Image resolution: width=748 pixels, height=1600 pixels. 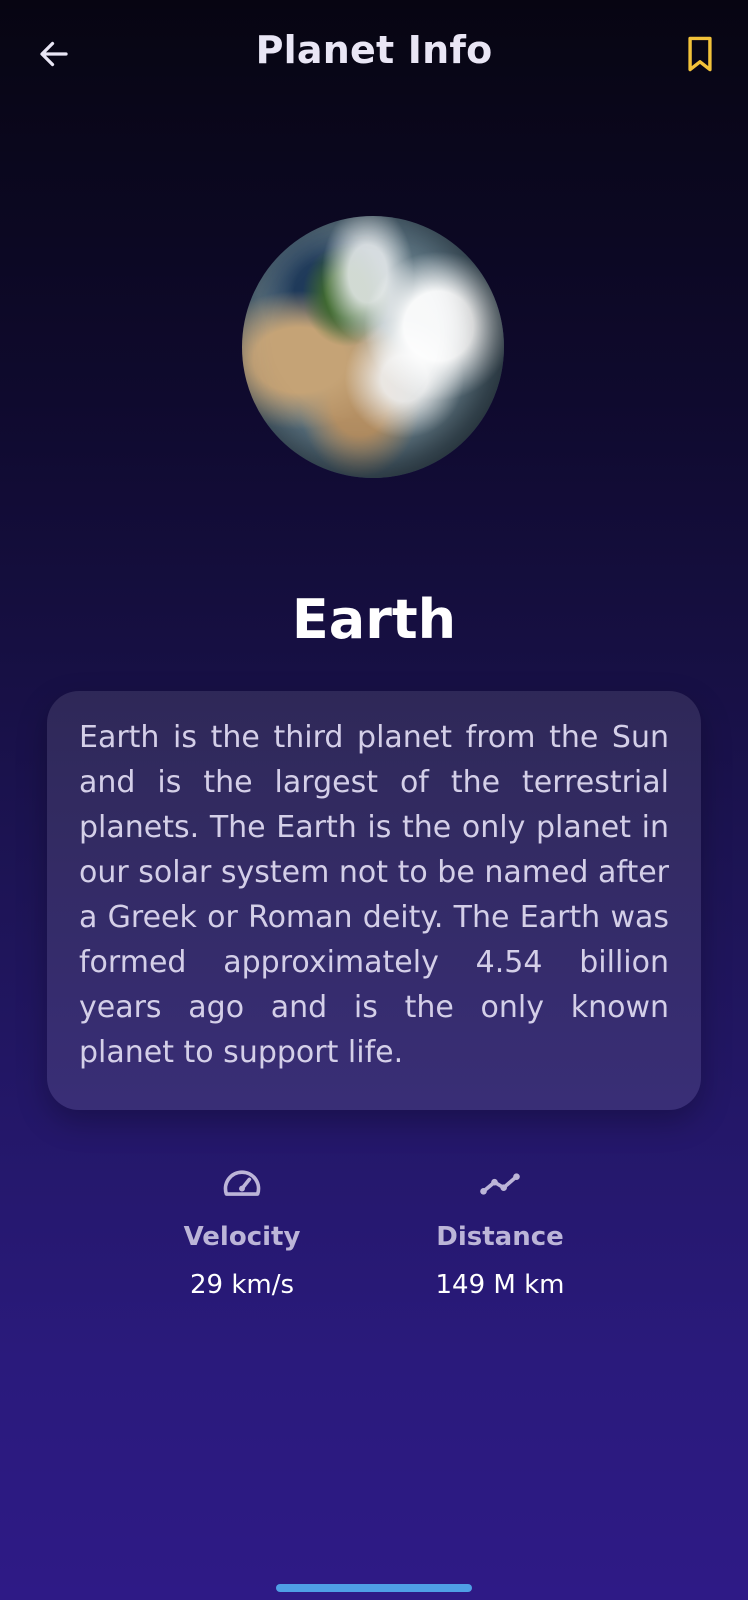 I want to click on bookmark-button, so click(x=700, y=54).